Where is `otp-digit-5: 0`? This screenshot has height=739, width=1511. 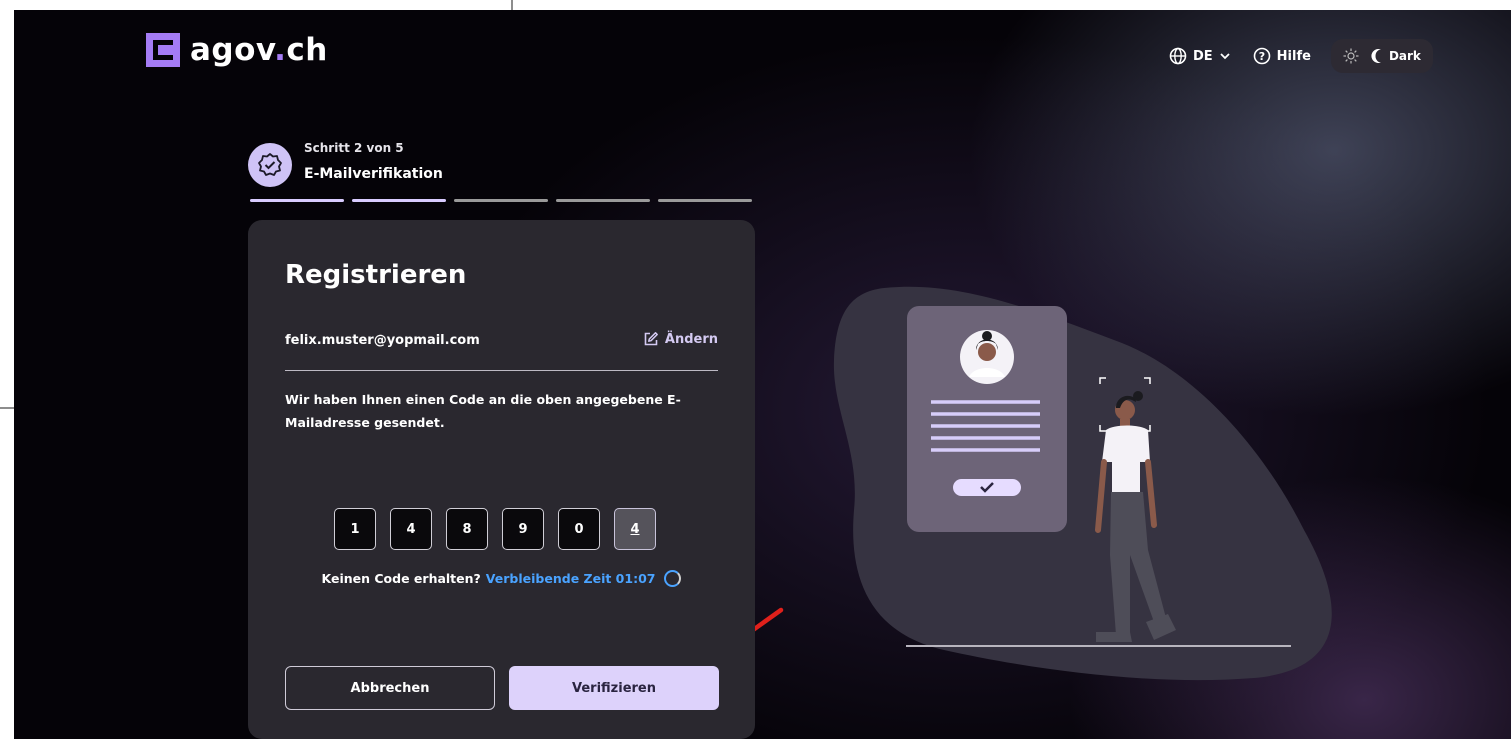 otp-digit-5: 0 is located at coordinates (579, 529).